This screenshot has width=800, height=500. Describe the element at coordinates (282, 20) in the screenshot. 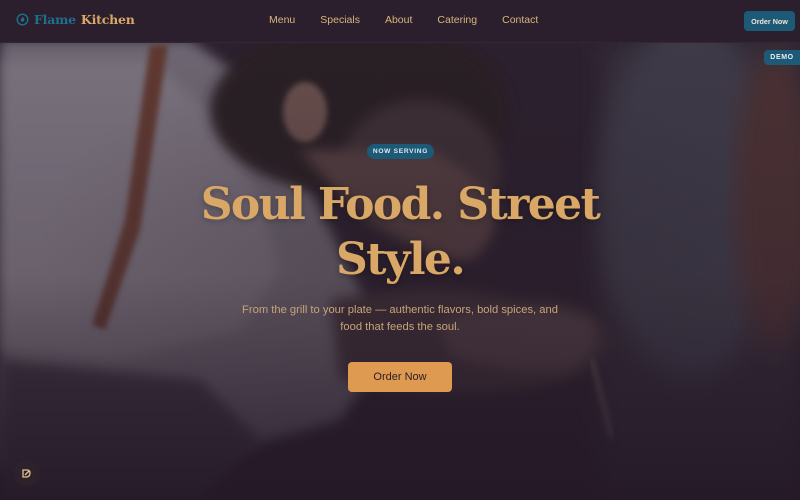

I see `nav-link-menu: Menu` at that location.